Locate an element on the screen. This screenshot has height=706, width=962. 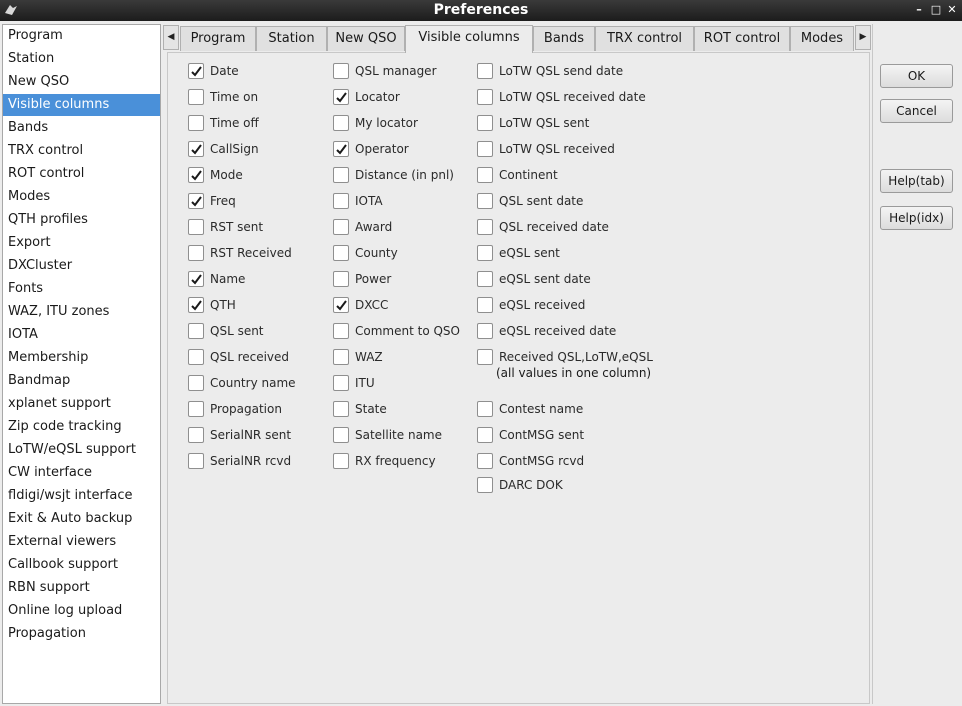
sidebar-item-fonts: Fonts is located at coordinates (81, 289).